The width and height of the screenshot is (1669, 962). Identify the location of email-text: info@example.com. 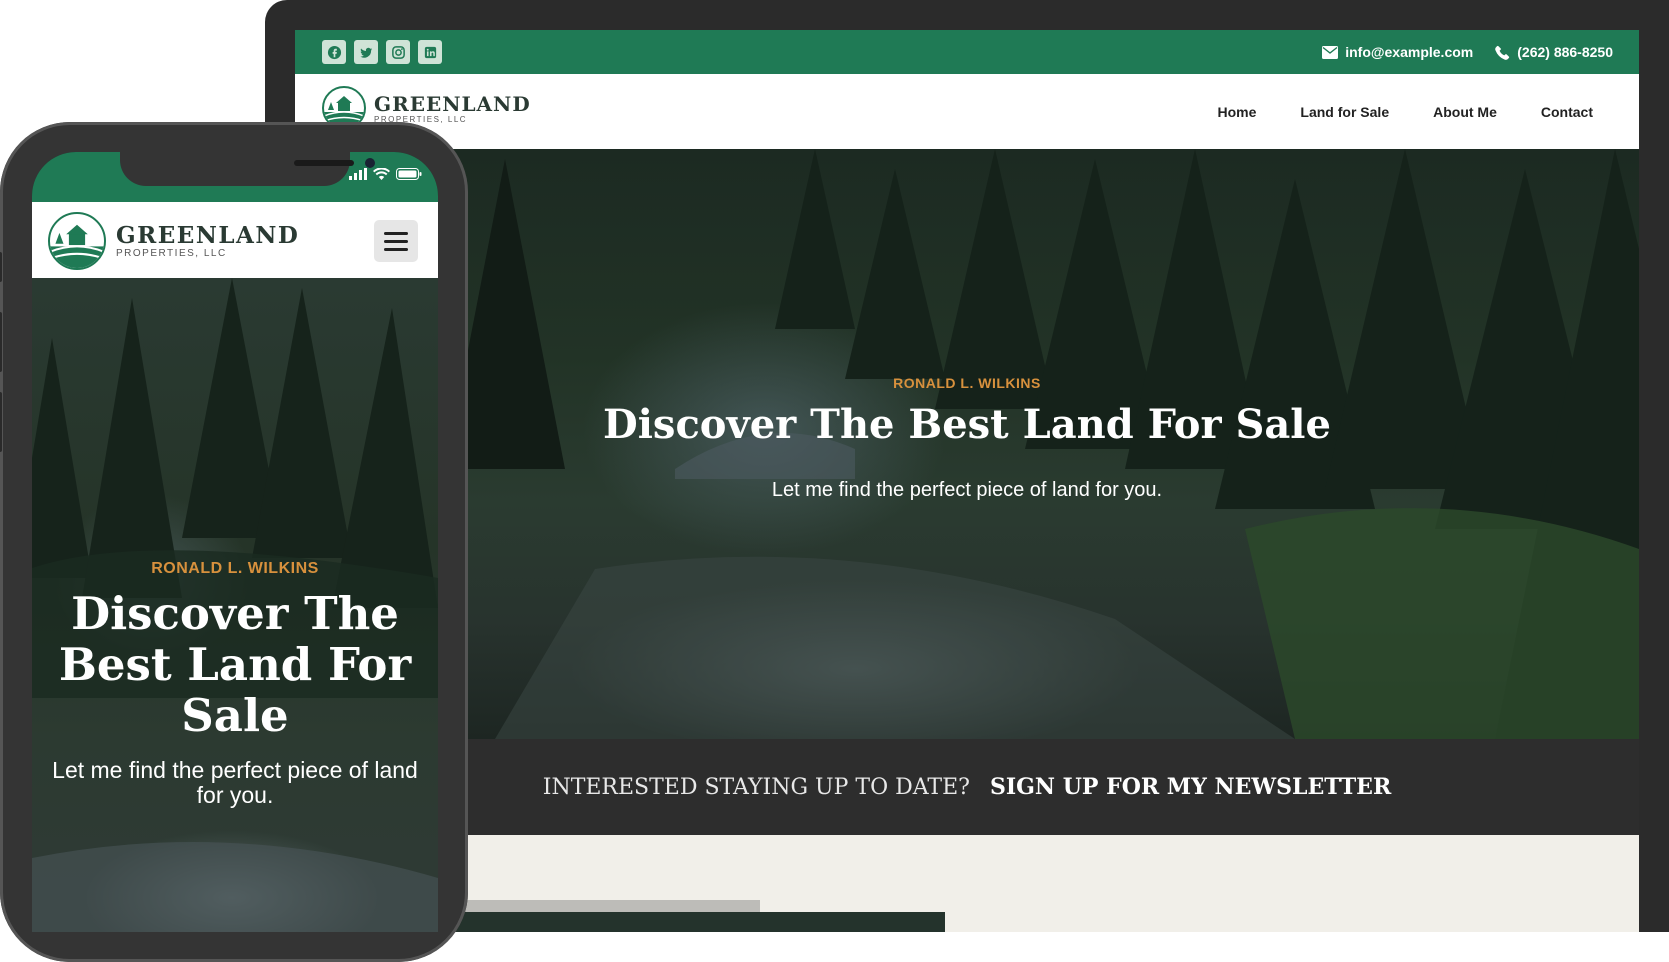
(1409, 52).